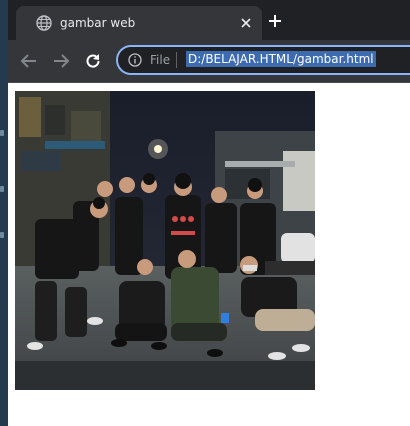 The height and width of the screenshot is (426, 410). I want to click on arrow-left-icon, so click(29, 61).